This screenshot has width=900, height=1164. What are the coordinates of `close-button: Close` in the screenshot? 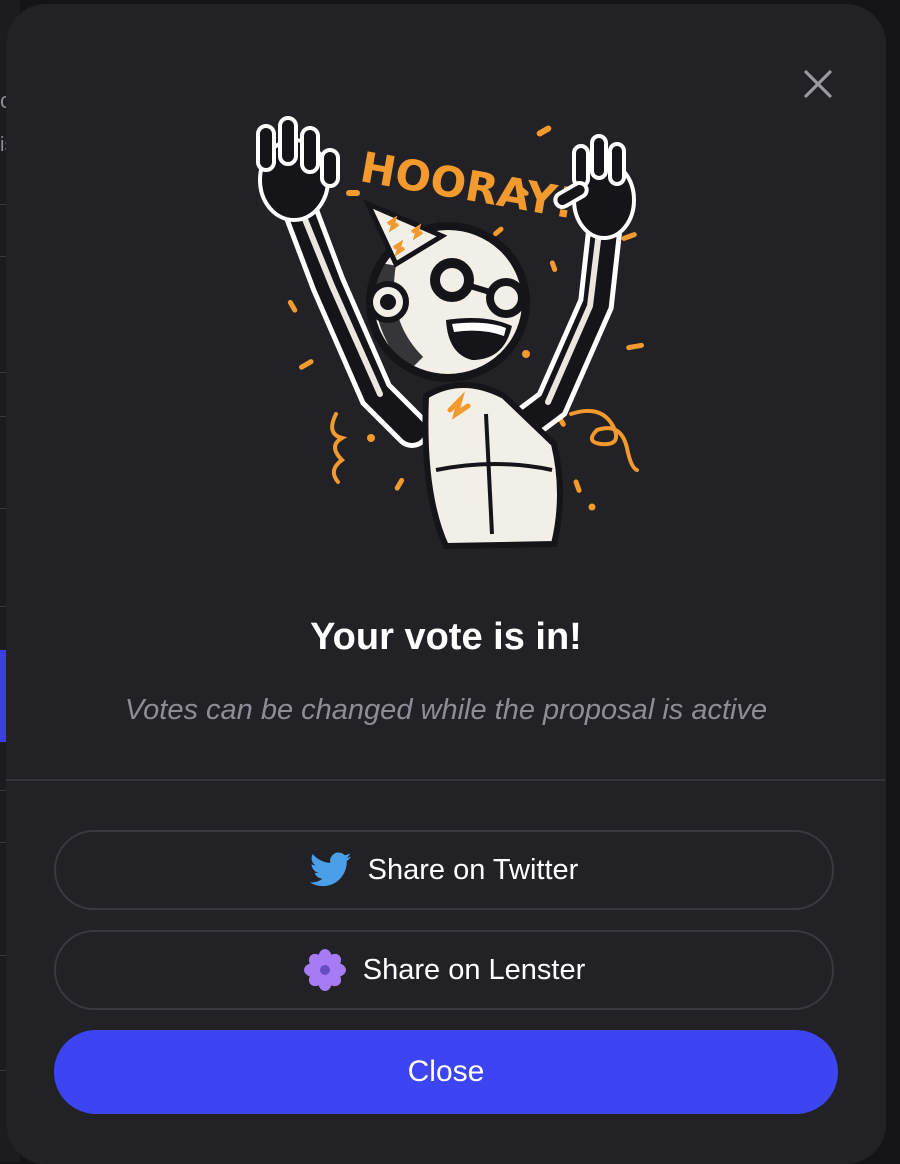 It's located at (446, 1072).